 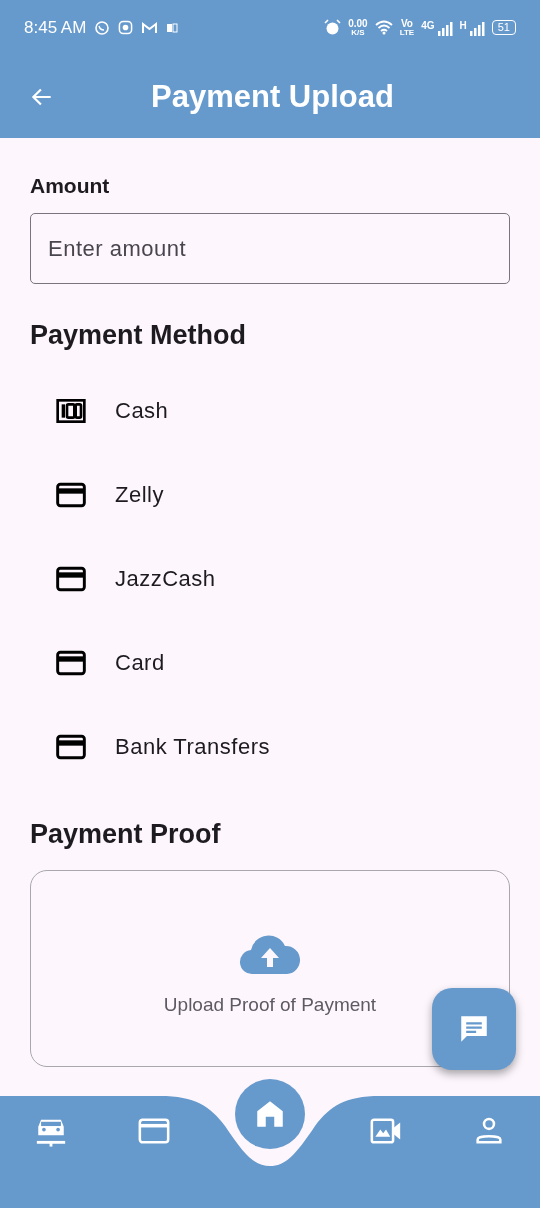 What do you see at coordinates (474, 1029) in the screenshot?
I see `chat-button` at bounding box center [474, 1029].